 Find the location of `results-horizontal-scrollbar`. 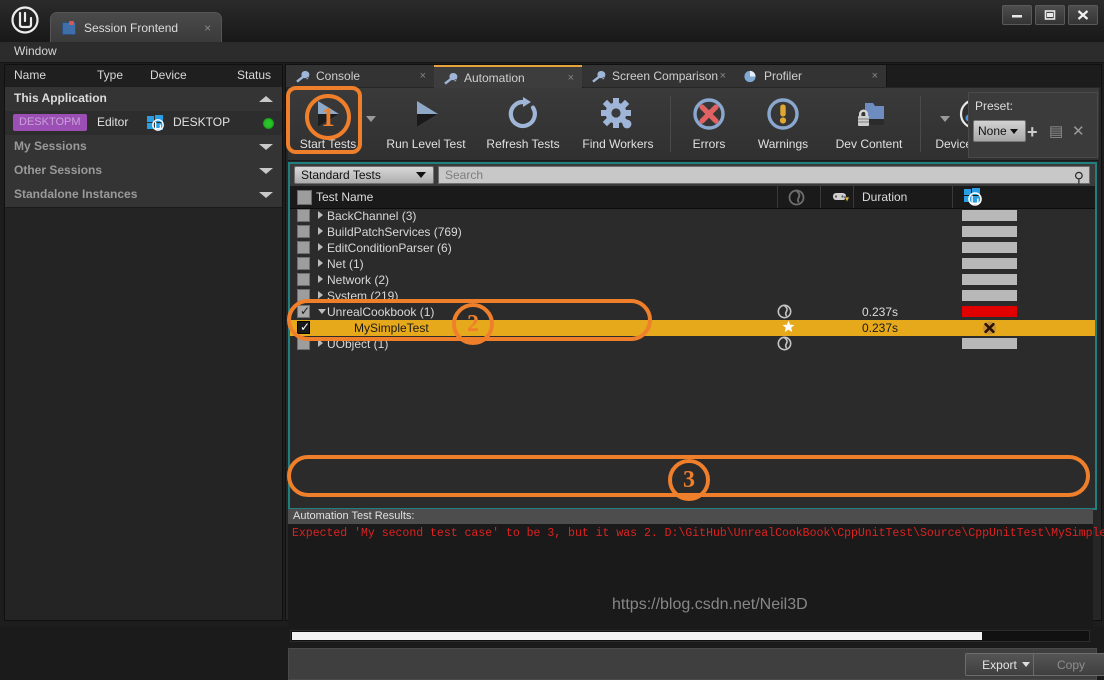

results-horizontal-scrollbar is located at coordinates (690, 636).